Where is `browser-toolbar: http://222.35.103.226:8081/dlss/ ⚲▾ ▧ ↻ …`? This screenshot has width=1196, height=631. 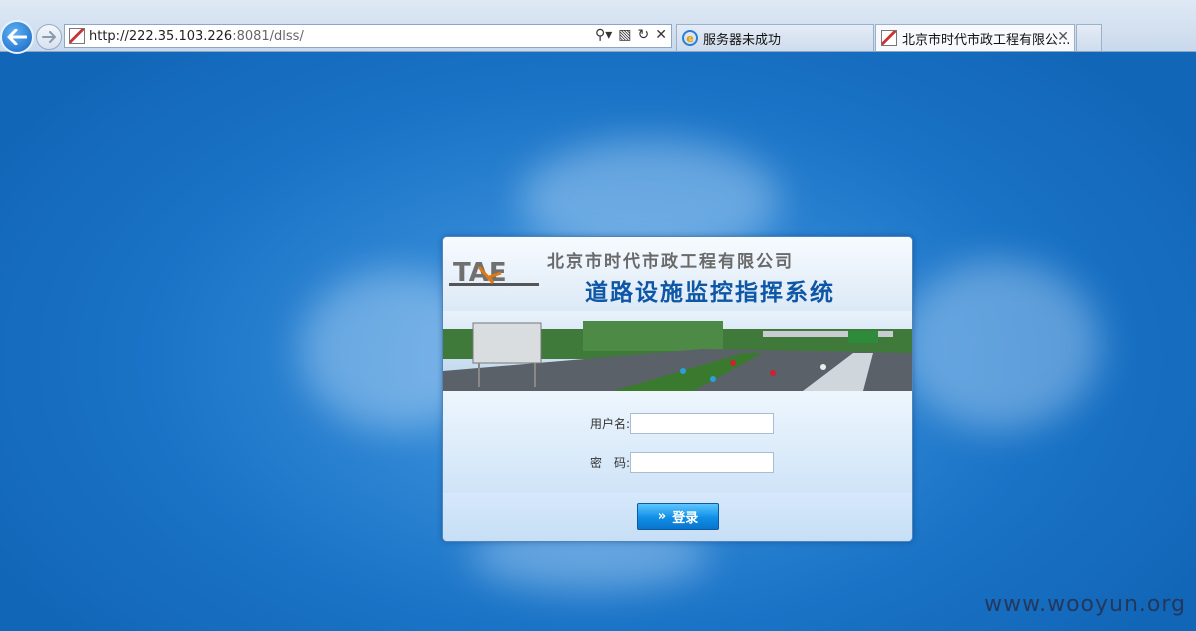 browser-toolbar: http://222.35.103.226:8081/dlss/ ⚲▾ ▧ ↻ … is located at coordinates (598, 27).